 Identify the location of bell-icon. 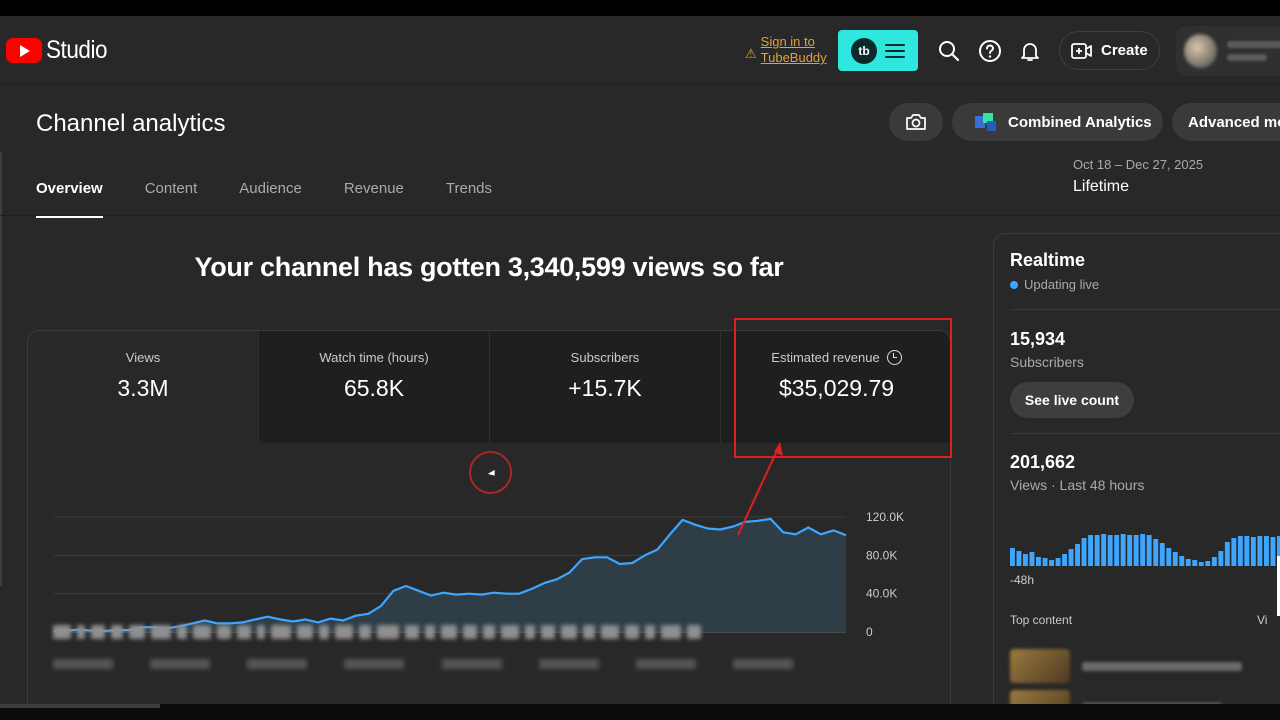
(1030, 51).